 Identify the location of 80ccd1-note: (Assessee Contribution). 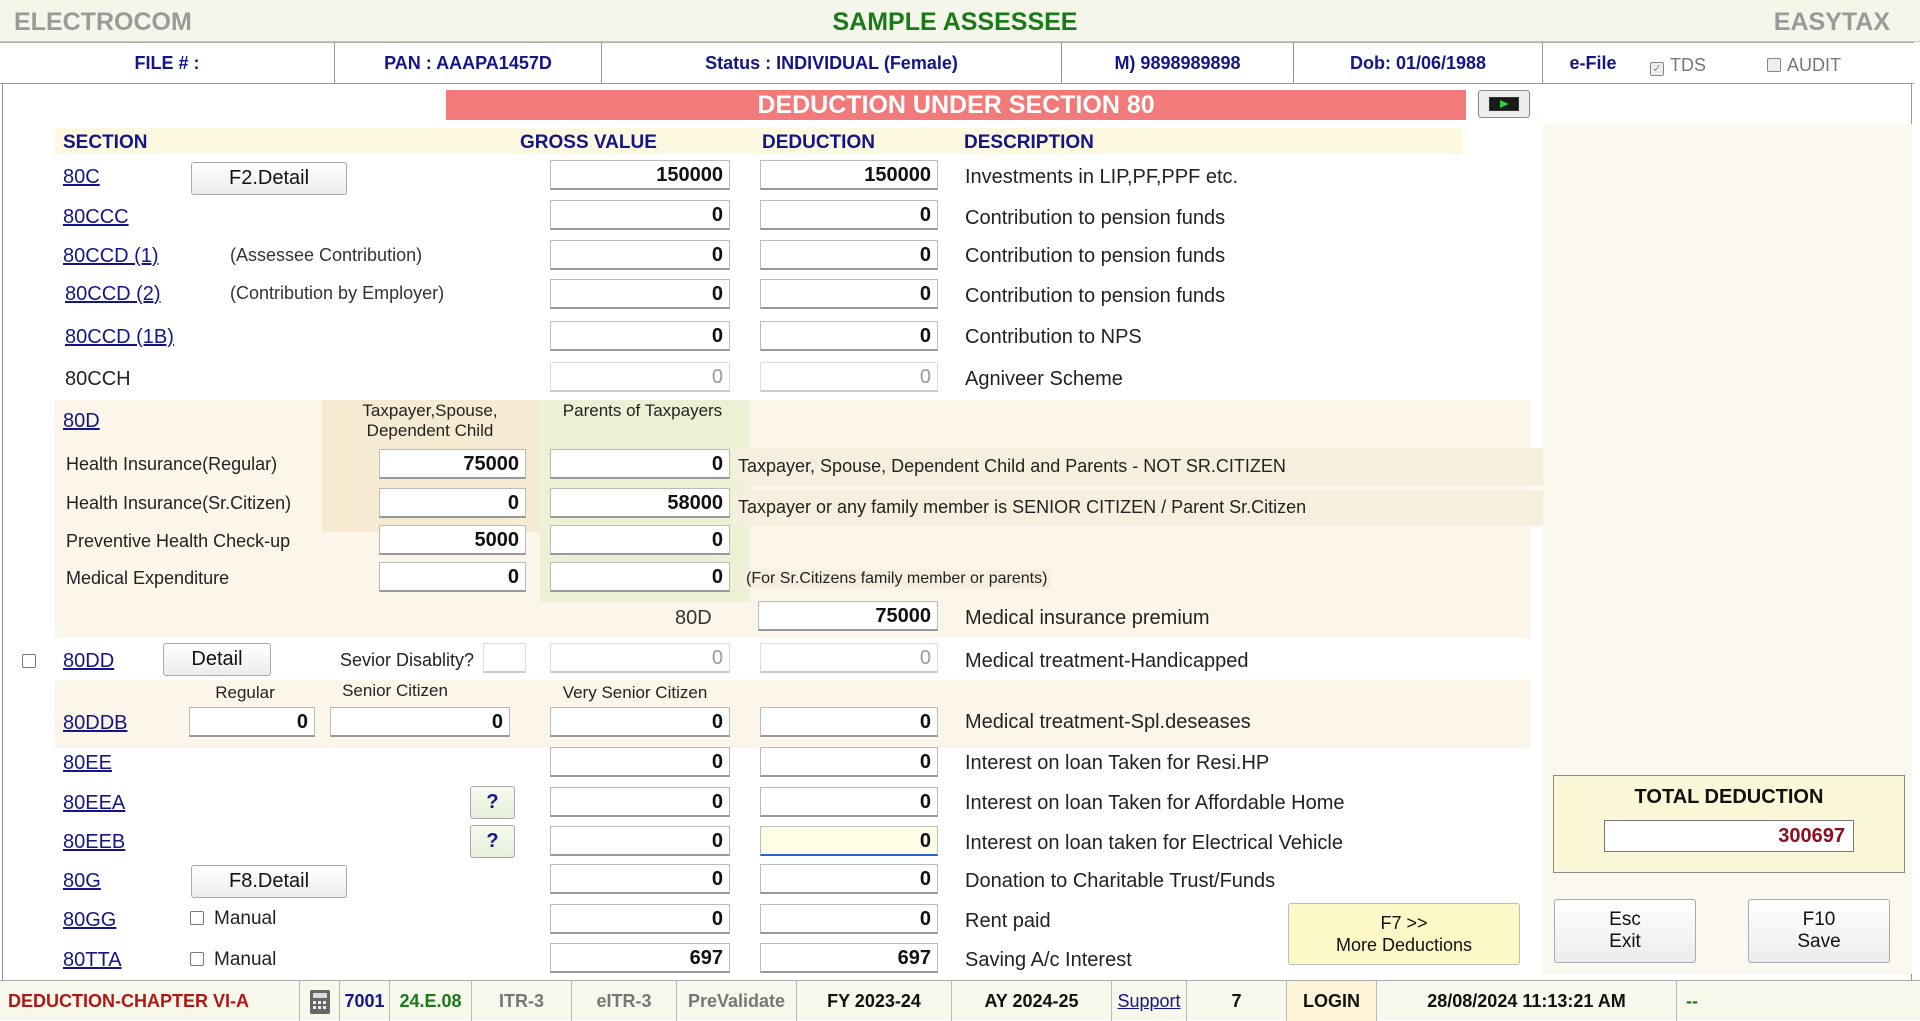
(326, 255).